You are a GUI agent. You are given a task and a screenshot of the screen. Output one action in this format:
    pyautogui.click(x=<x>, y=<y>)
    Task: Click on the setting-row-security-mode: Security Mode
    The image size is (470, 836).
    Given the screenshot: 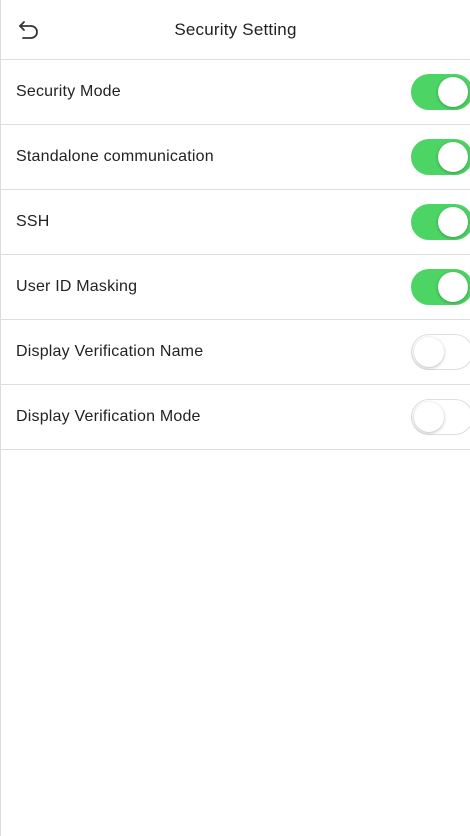 What is the action you would take?
    pyautogui.click(x=235, y=92)
    